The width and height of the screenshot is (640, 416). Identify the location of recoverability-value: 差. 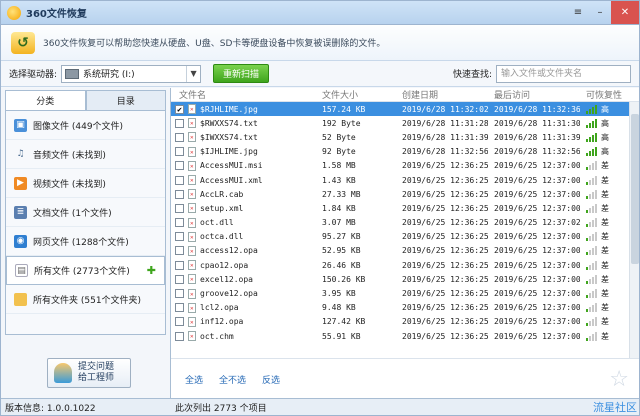
(605, 208).